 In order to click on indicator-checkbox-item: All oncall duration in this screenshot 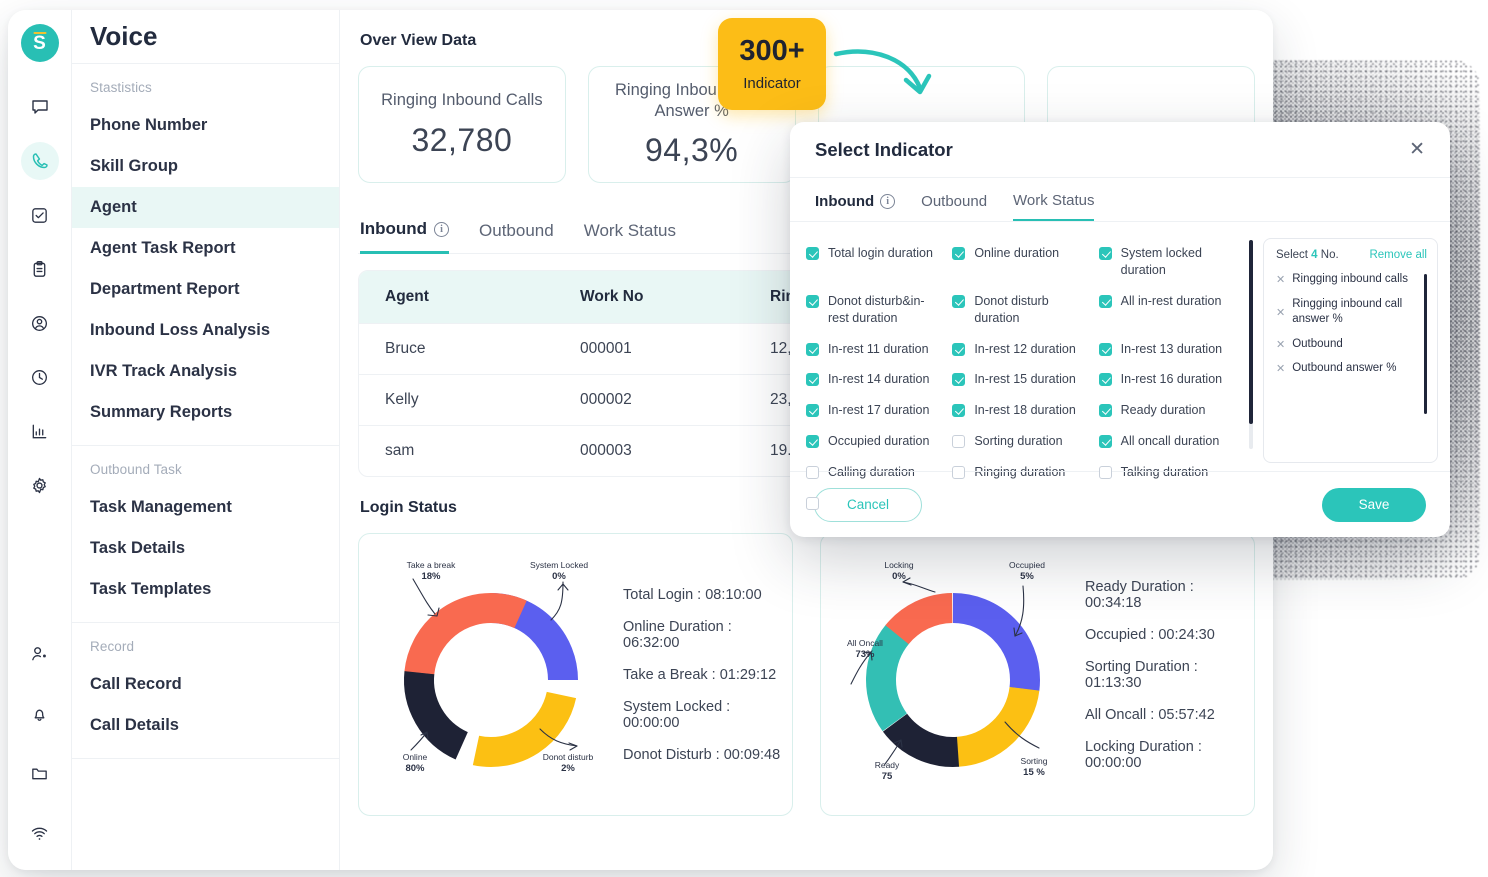, I will do `click(1168, 441)`.